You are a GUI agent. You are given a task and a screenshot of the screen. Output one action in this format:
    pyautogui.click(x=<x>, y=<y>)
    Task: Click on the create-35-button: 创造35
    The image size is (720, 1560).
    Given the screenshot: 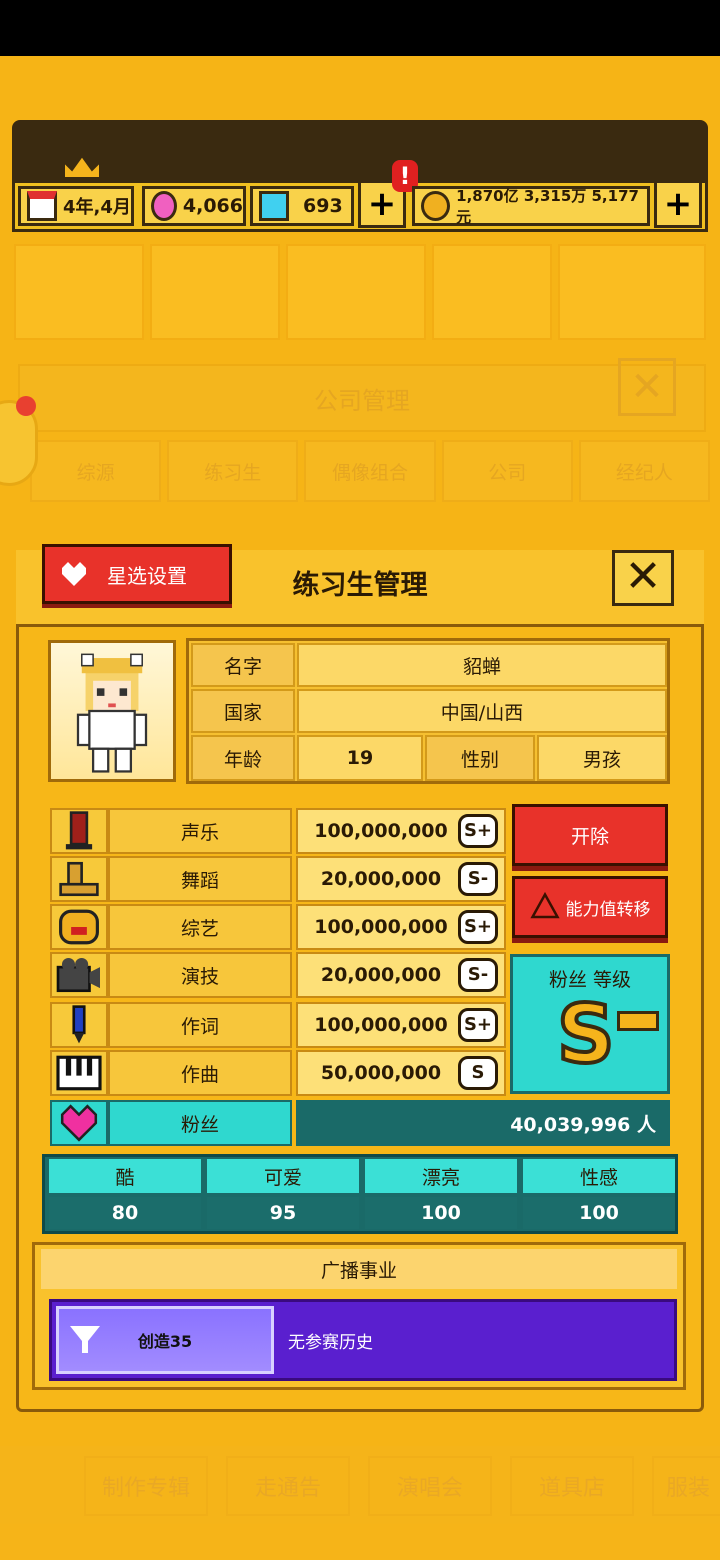 What is the action you would take?
    pyautogui.click(x=165, y=1340)
    